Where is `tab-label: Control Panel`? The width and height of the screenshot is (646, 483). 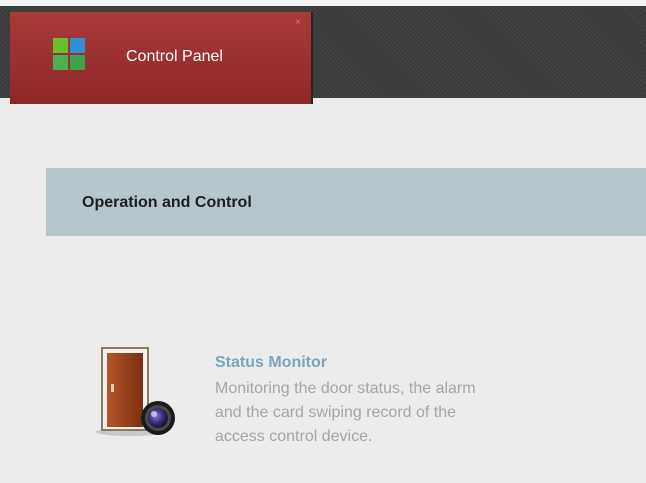
tab-label: Control Panel is located at coordinates (174, 56).